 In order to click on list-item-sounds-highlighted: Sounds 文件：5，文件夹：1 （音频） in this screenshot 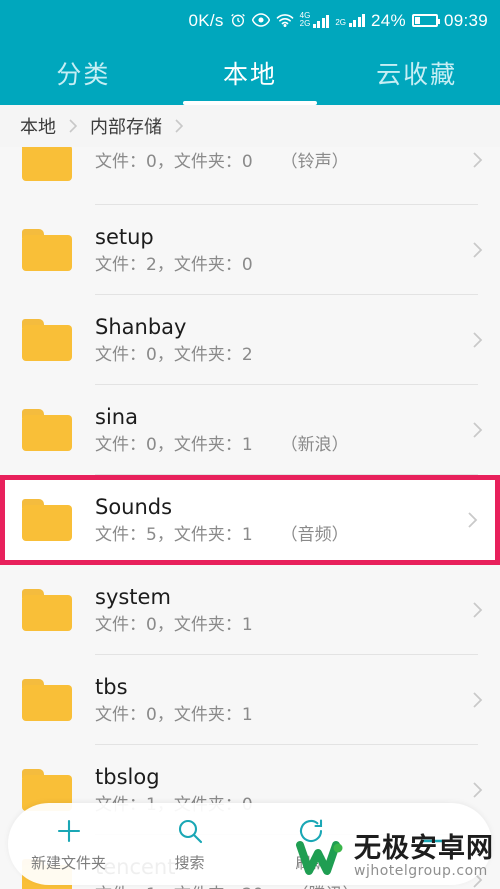, I will do `click(250, 520)`.